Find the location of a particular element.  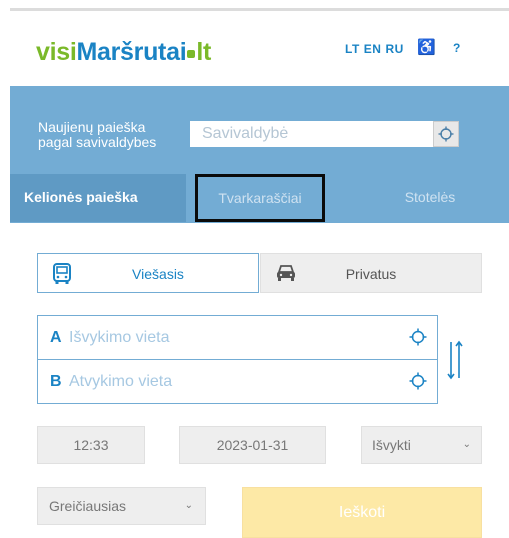

lang-en: EN is located at coordinates (373, 49).